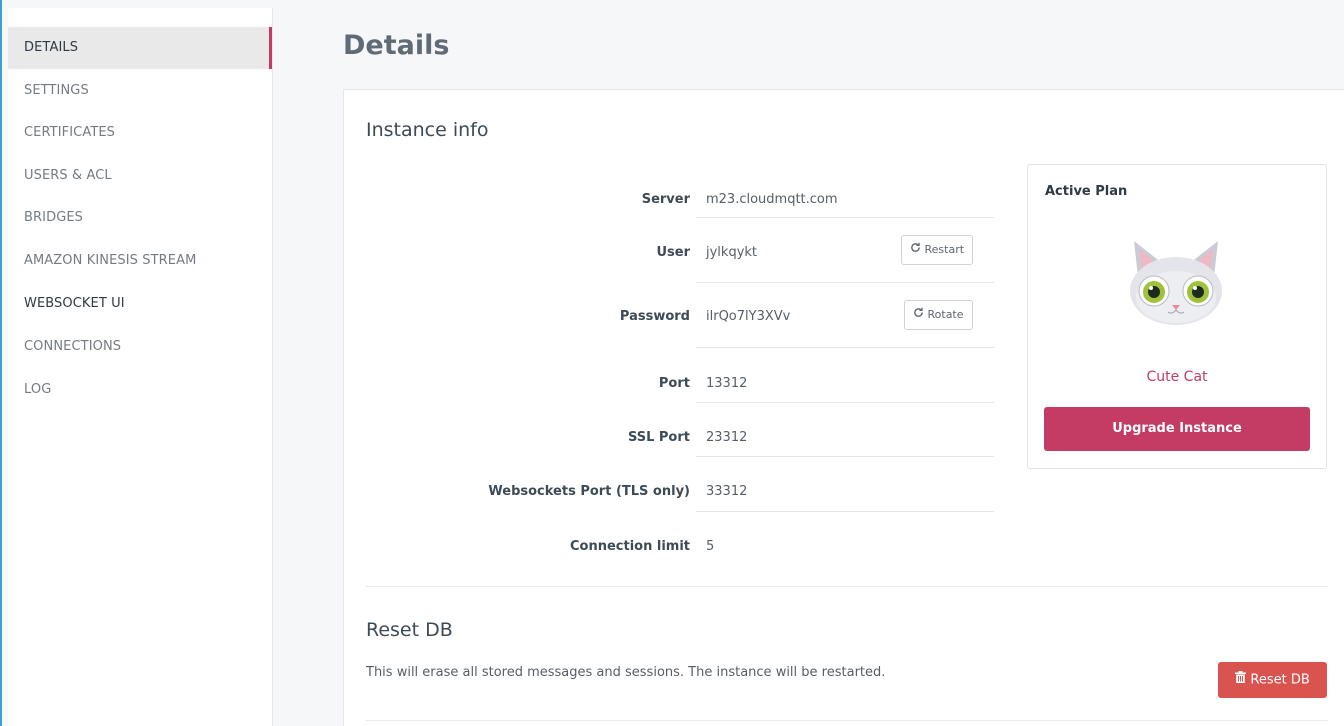 Image resolution: width=1344 pixels, height=726 pixels. Describe the element at coordinates (427, 130) in the screenshot. I see `instance-info-title: Instance info` at that location.